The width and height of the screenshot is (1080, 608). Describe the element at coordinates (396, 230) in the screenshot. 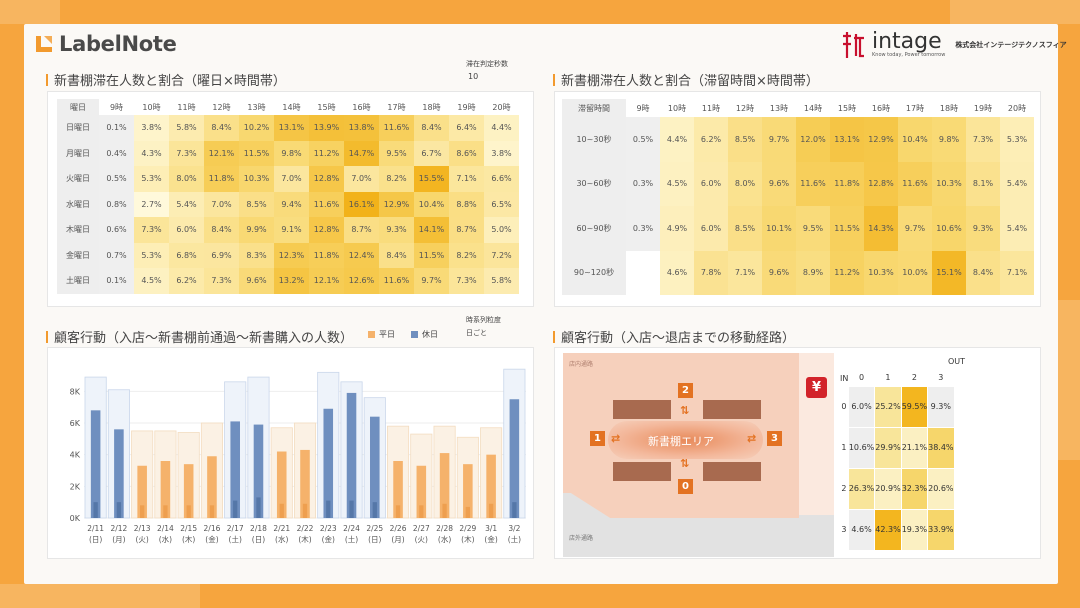

I see `heat-cell: 9.3%` at that location.